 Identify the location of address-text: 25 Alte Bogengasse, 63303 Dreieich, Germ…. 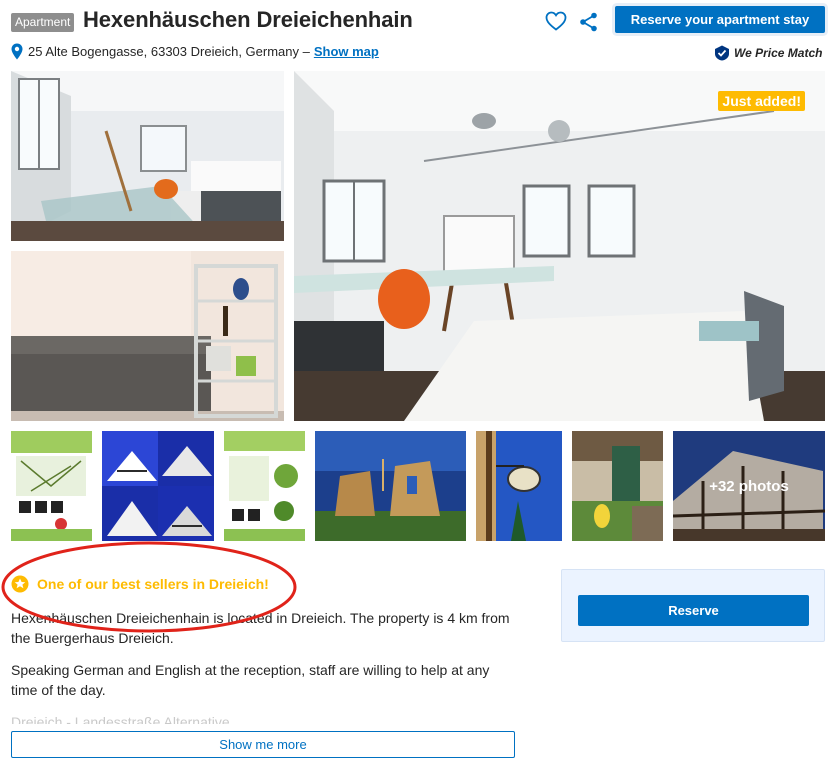
(169, 51).